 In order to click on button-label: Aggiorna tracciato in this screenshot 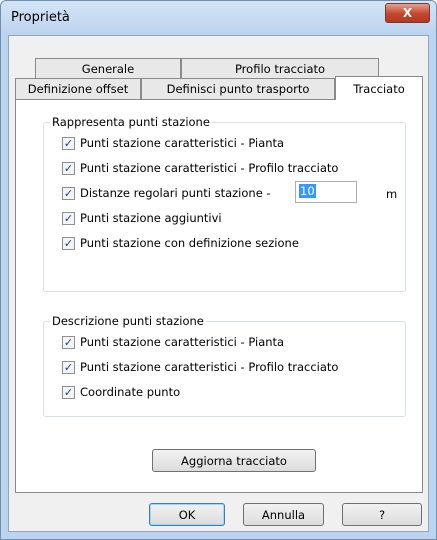, I will do `click(234, 460)`.